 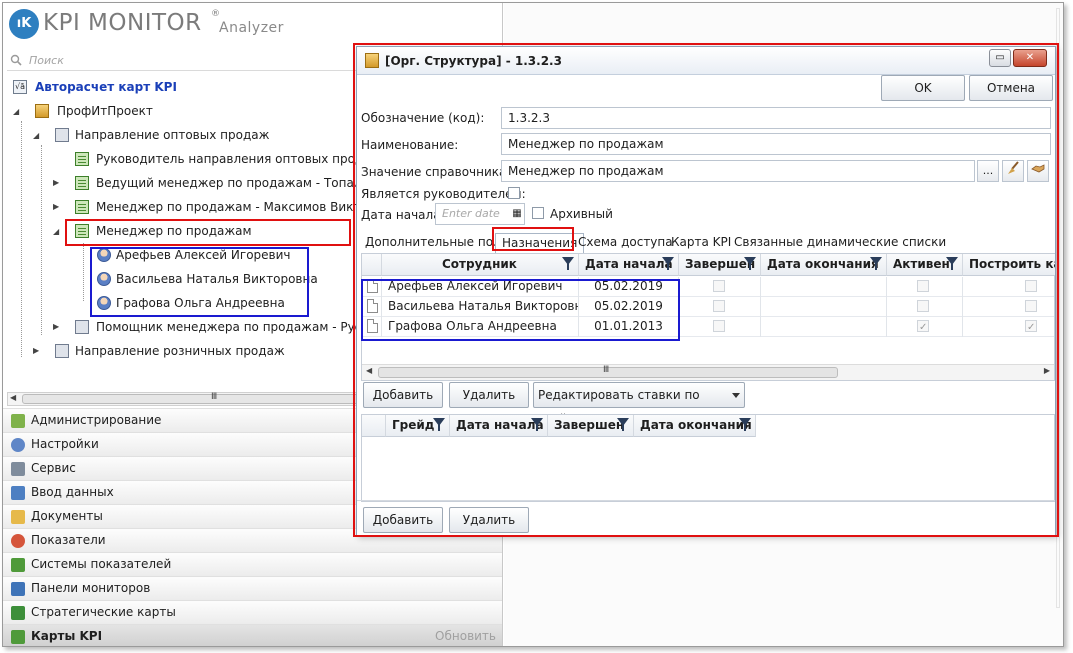 I want to click on folder-icon, so click(x=18, y=517).